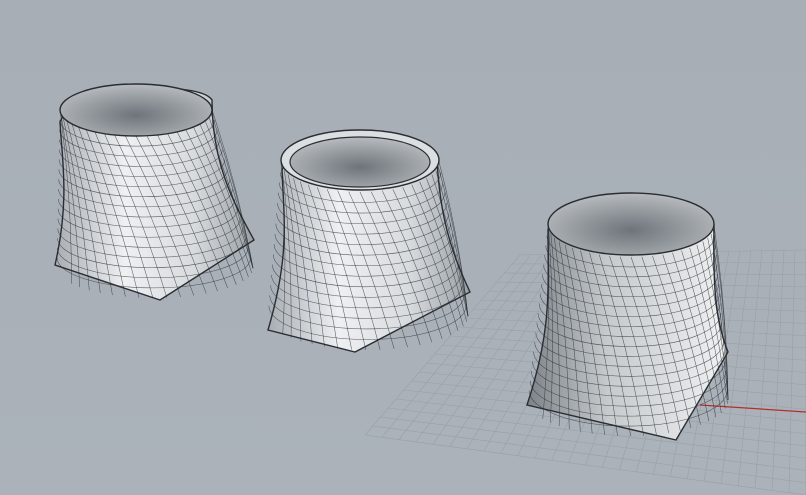 This screenshot has height=495, width=806. What do you see at coordinates (752, 408) in the screenshot?
I see `x-axis-line` at bounding box center [752, 408].